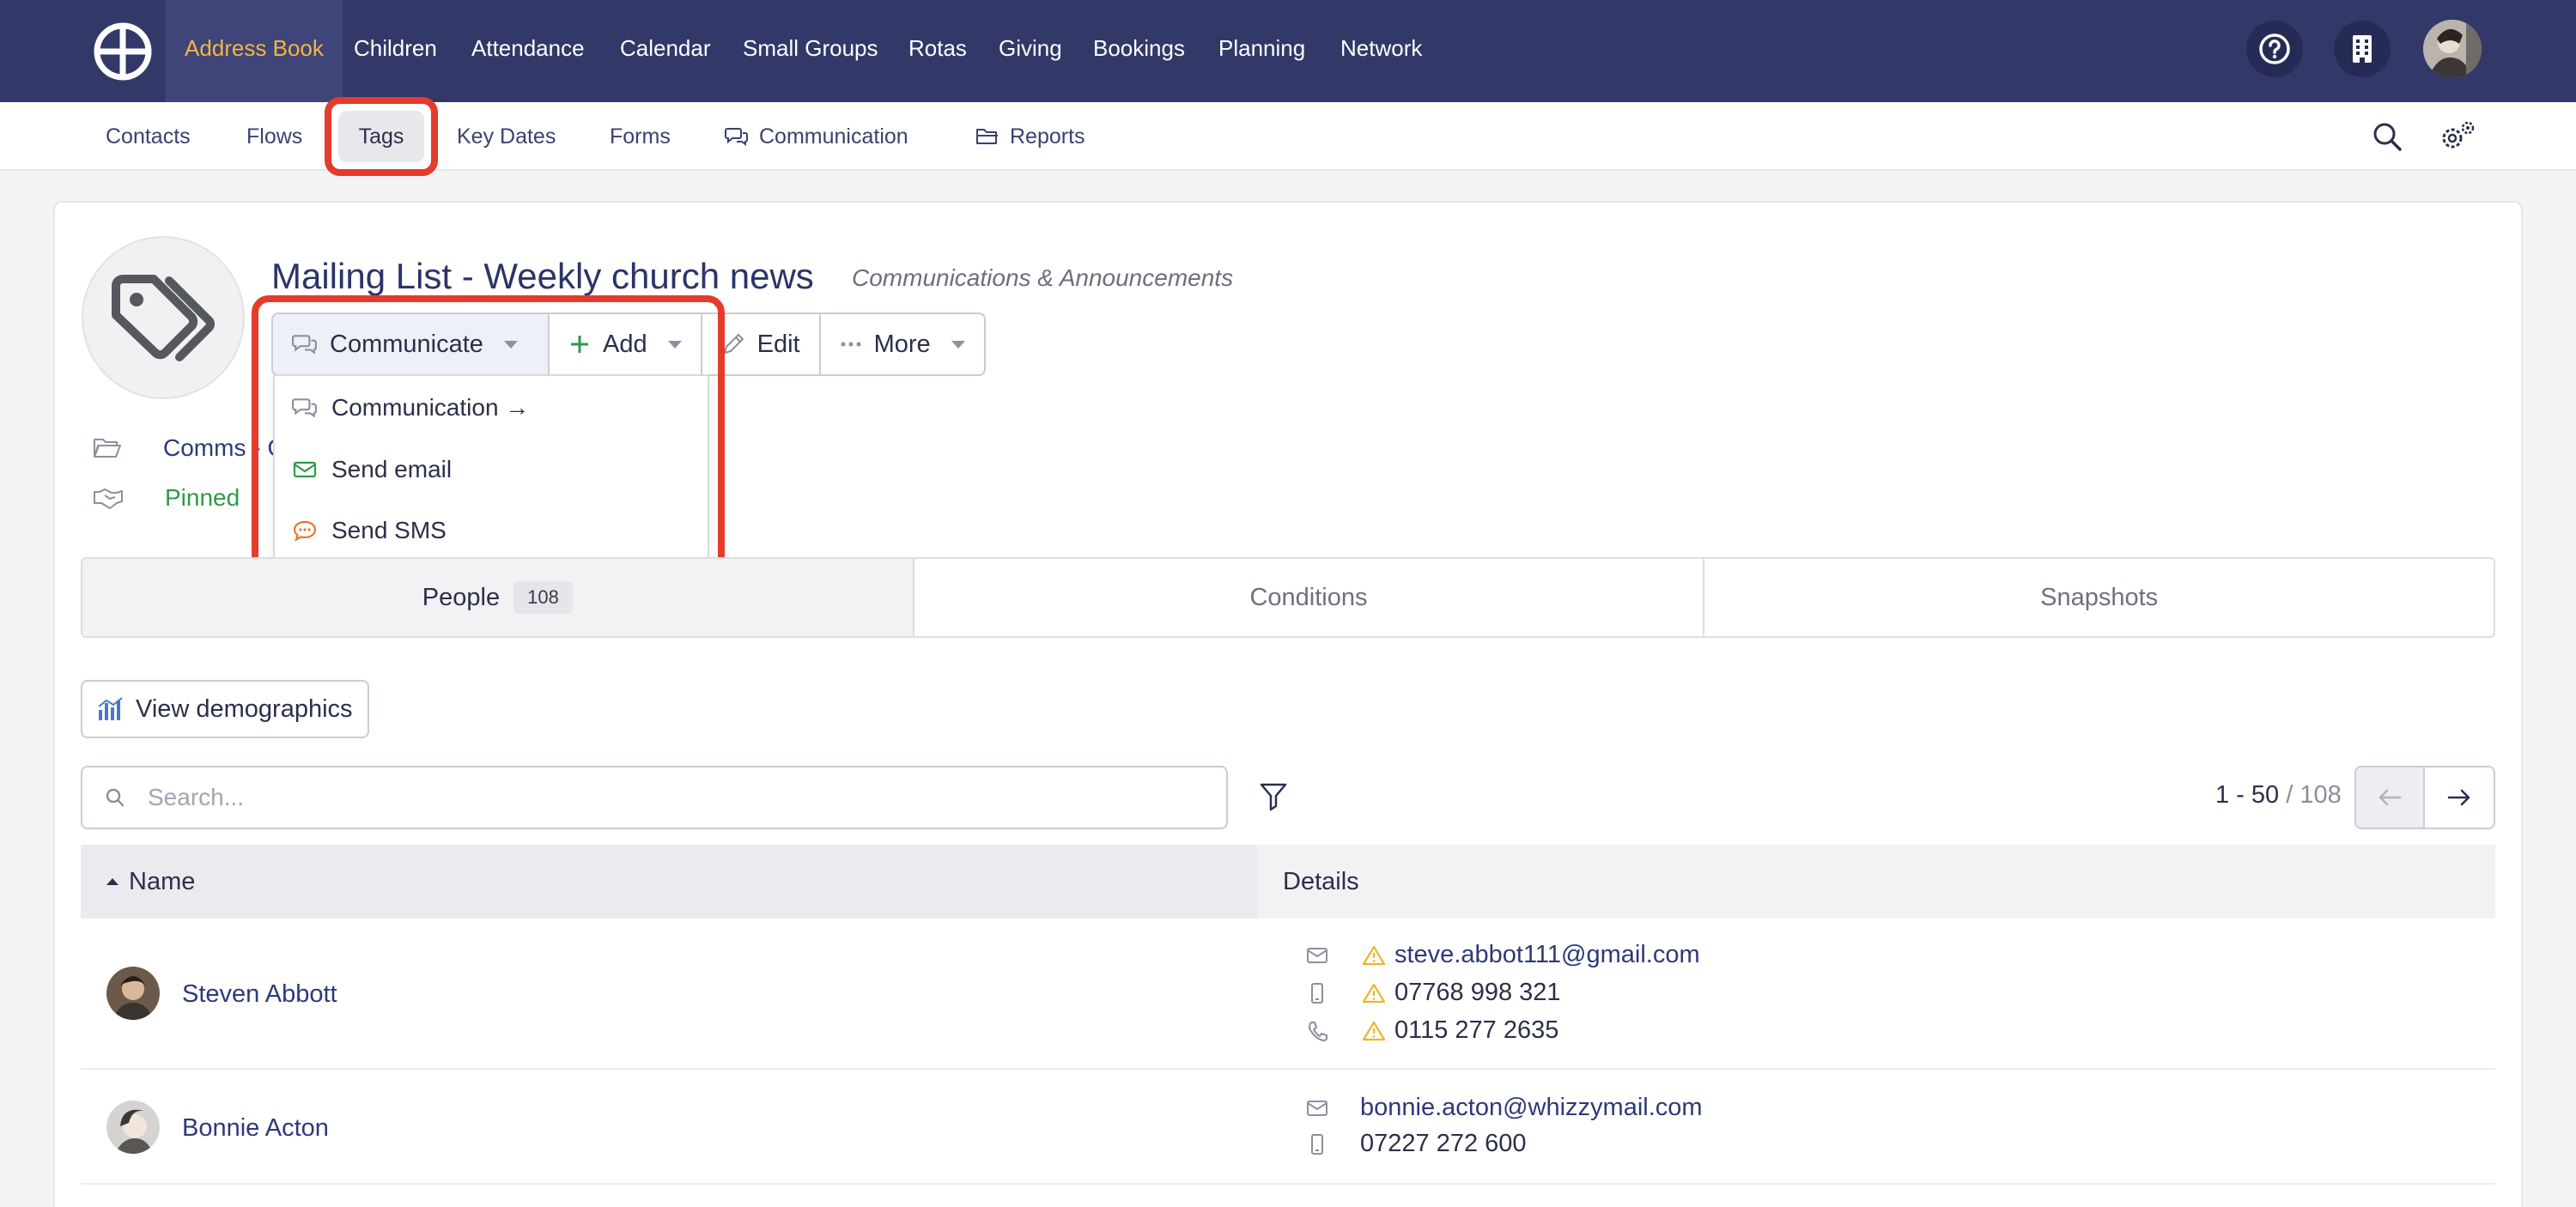 The image size is (2576, 1207). I want to click on add-button: Add, so click(625, 344).